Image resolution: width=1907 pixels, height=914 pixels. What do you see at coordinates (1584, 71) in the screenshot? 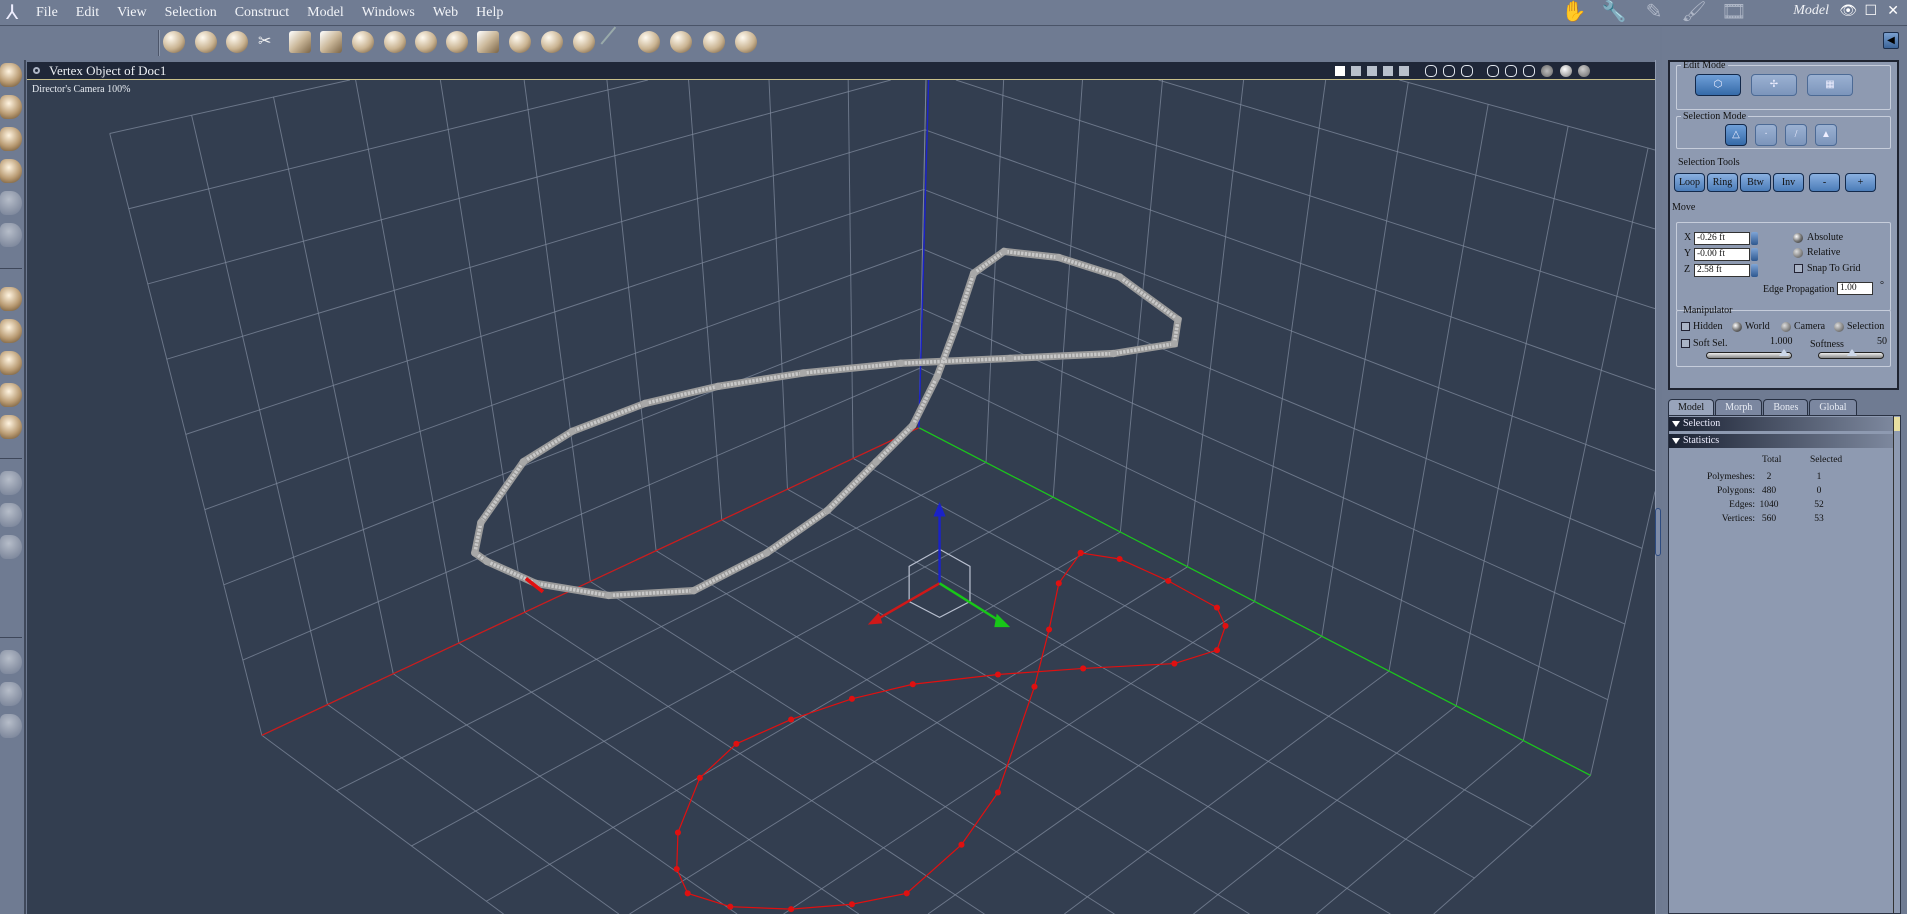
I see `texture-shade-icon` at bounding box center [1584, 71].